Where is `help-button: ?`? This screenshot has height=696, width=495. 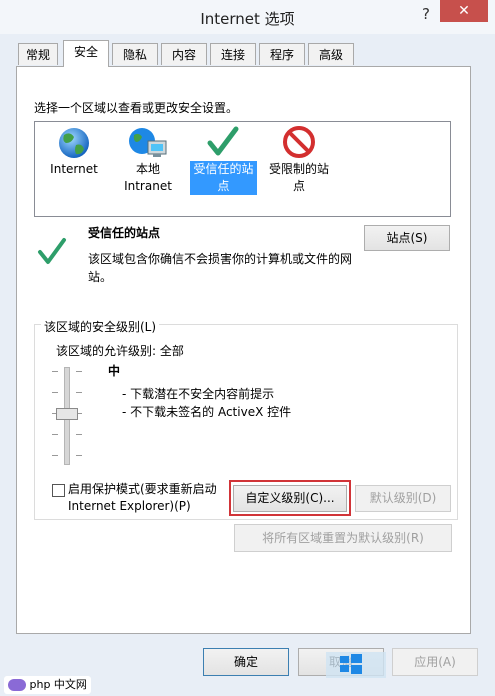 help-button: ? is located at coordinates (426, 14).